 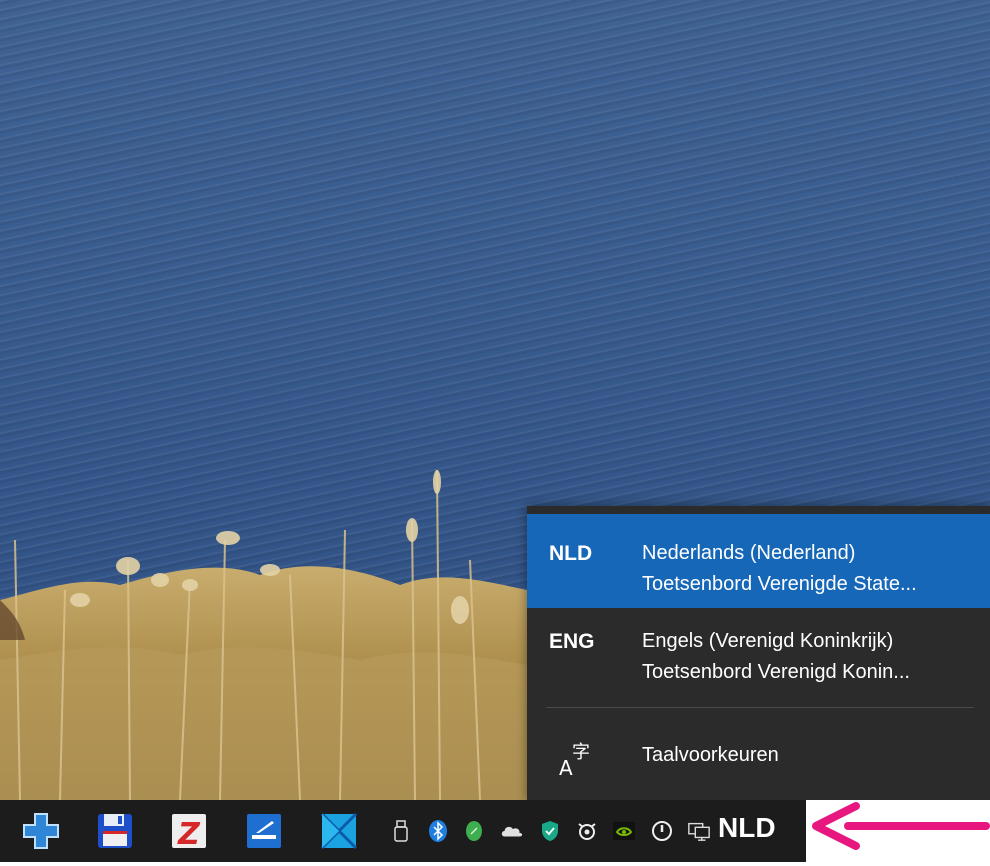 I want to click on floppy-disk-app-icon, so click(x=115, y=831).